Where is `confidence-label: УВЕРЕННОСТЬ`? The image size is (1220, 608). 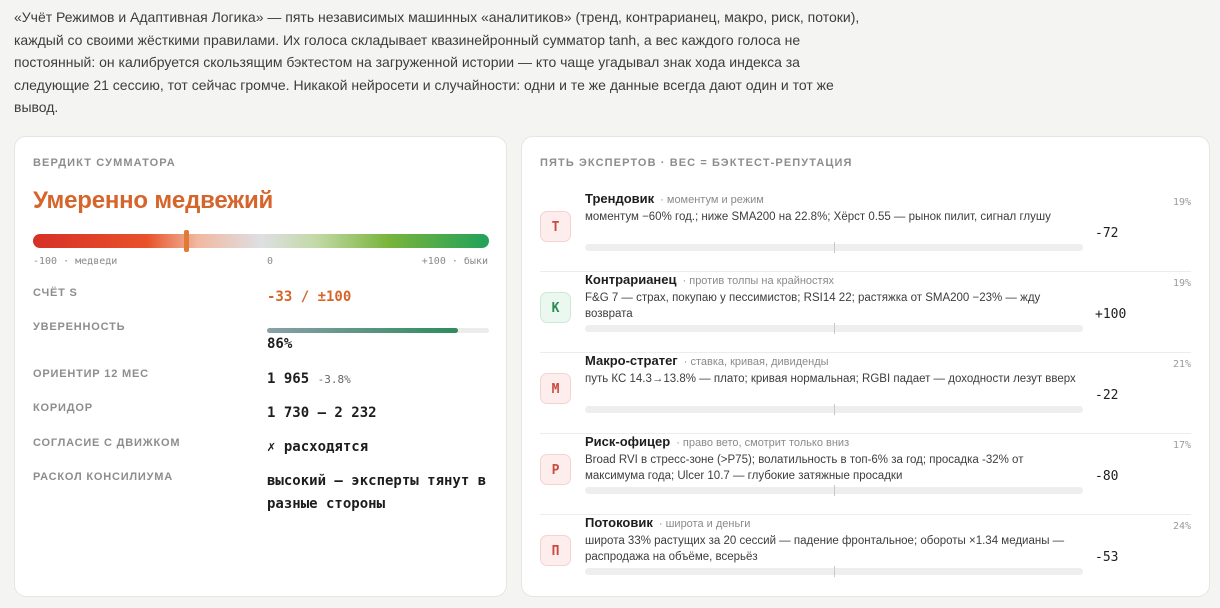
confidence-label: УВЕРЕННОСТЬ is located at coordinates (79, 327).